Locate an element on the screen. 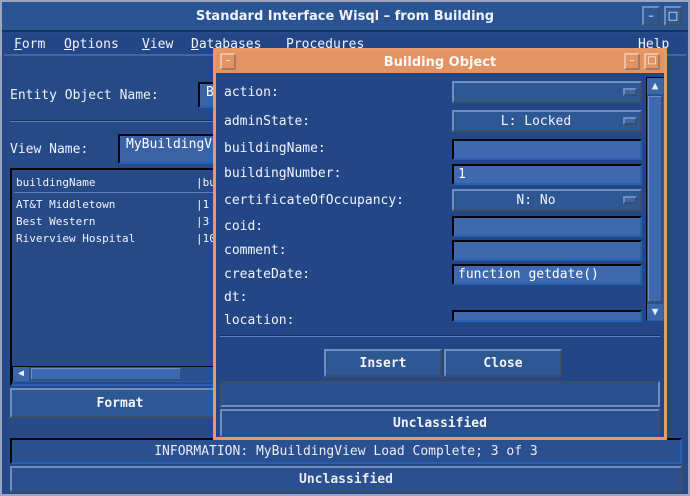  field-label-certificateofoccupancy: certificateOfOccupancy: is located at coordinates (314, 200).